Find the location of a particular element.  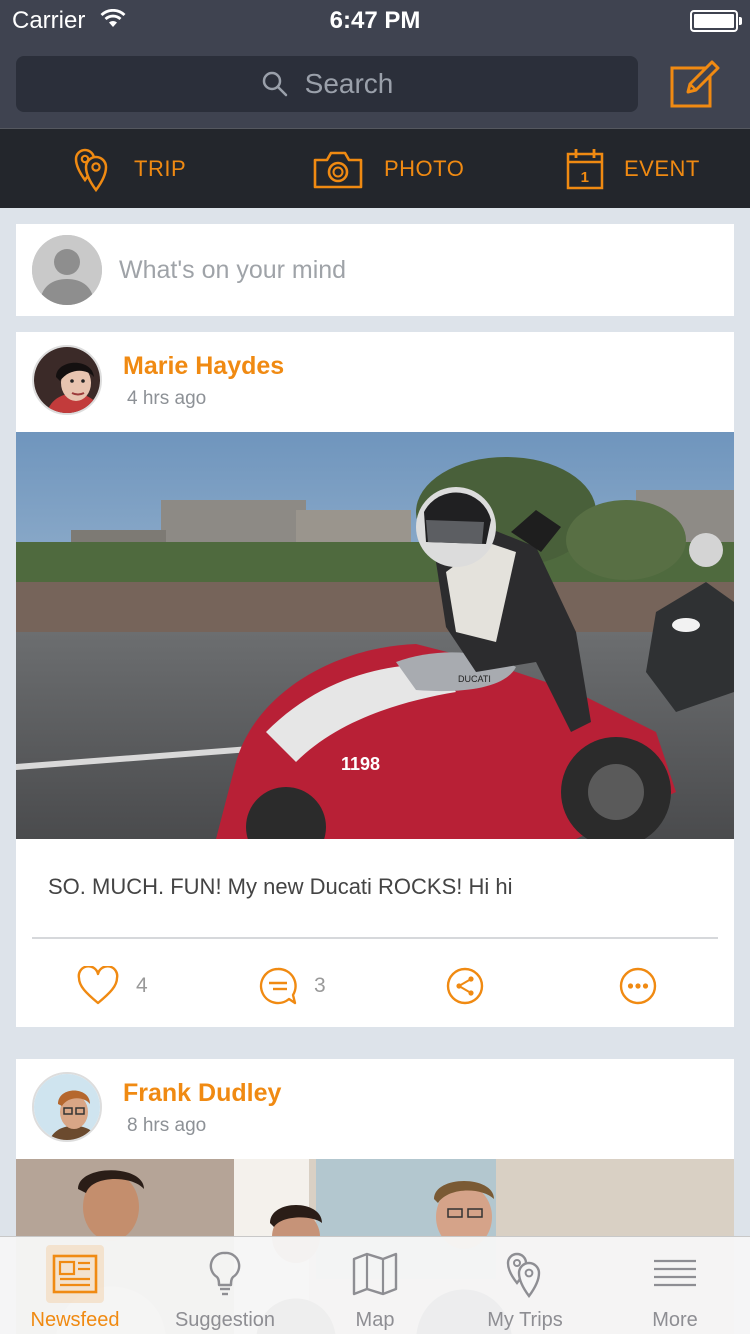

tab-suggestion: Suggestion is located at coordinates (225, 1285).